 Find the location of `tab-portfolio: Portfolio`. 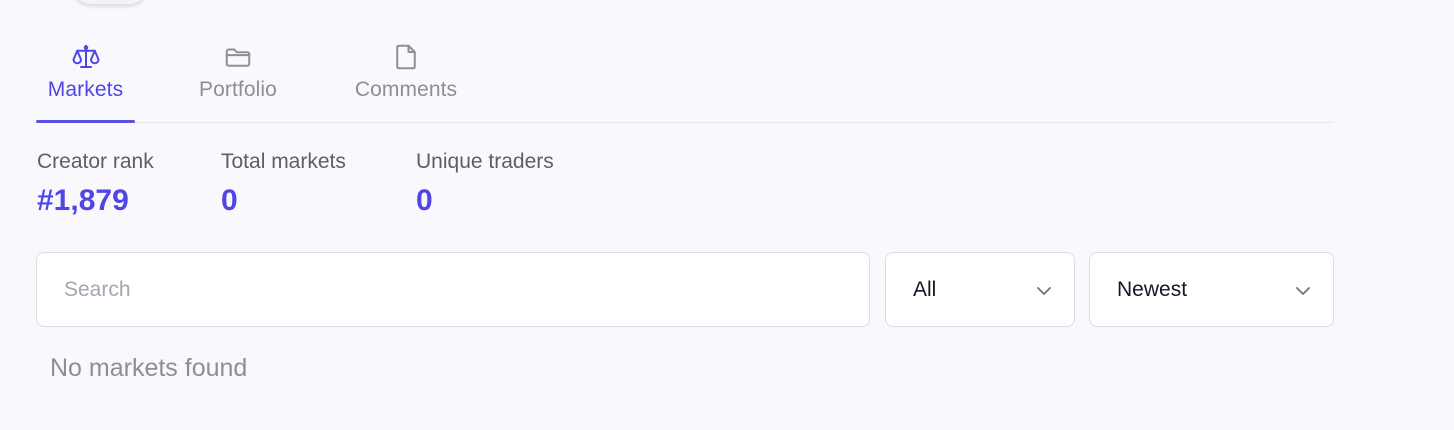

tab-portfolio: Portfolio is located at coordinates (238, 80).